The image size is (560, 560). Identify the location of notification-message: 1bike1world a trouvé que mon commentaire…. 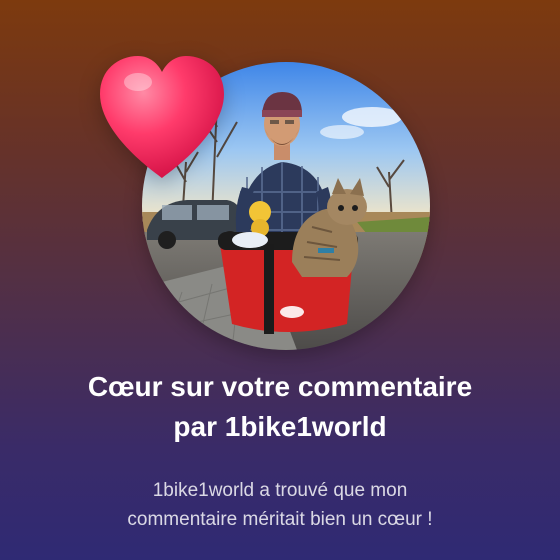
(280, 505).